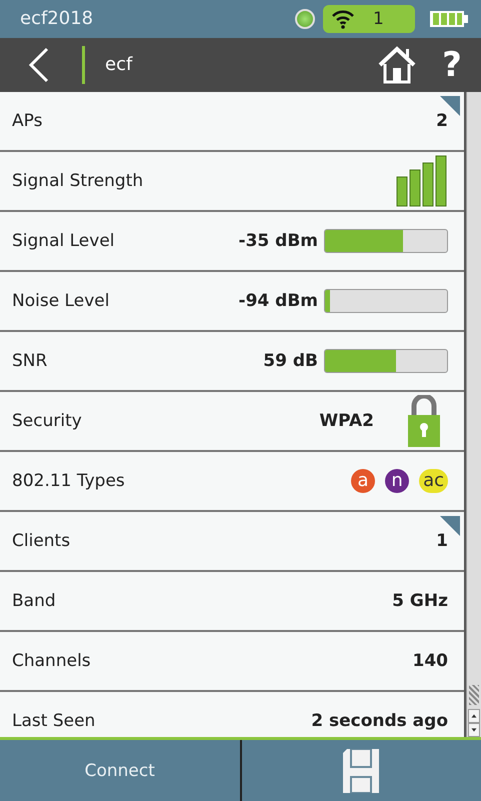 This screenshot has width=481, height=801. What do you see at coordinates (420, 600) in the screenshot?
I see `row-value: 5 GHz` at bounding box center [420, 600].